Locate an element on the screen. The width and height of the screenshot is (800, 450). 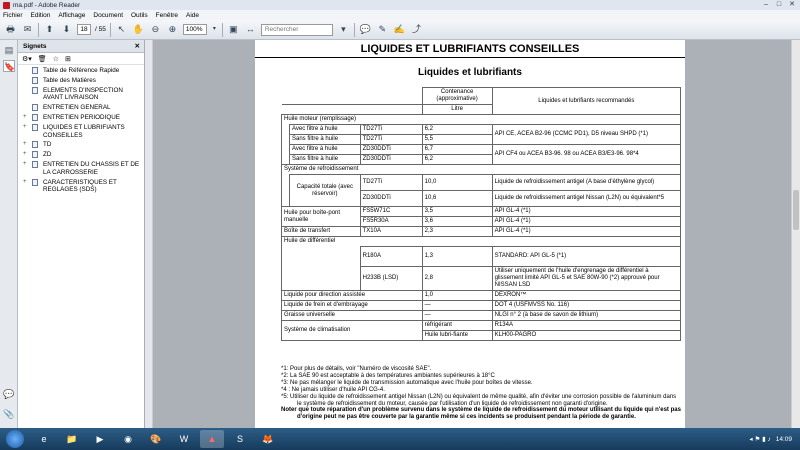
bookmark-item: Table de Référence Rapide is located at coordinates (81, 71).